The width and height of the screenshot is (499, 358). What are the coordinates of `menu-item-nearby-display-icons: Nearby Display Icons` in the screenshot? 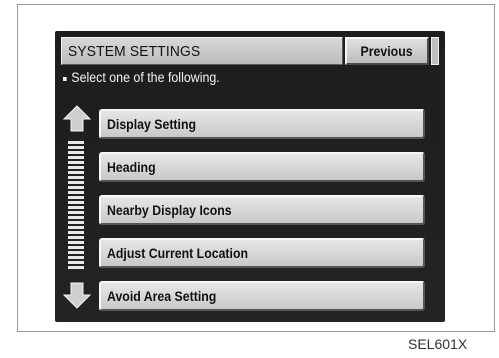 It's located at (262, 210).